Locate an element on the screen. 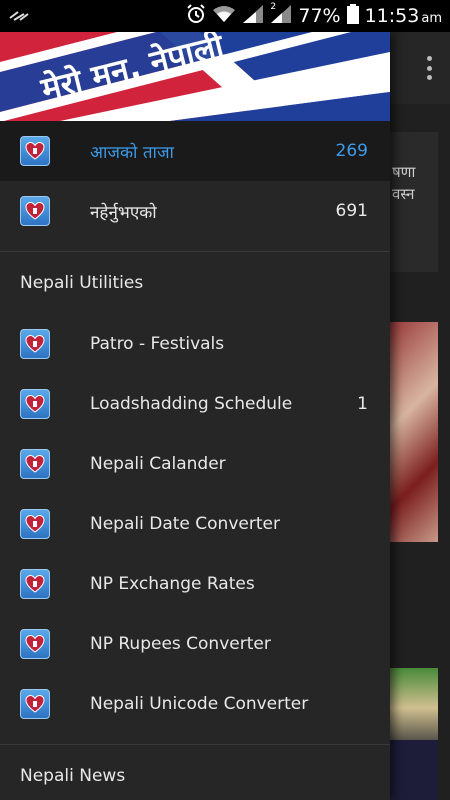 The image size is (450, 800). drawer-item-unicode-converter: Nepali Unicode Converter is located at coordinates (195, 704).